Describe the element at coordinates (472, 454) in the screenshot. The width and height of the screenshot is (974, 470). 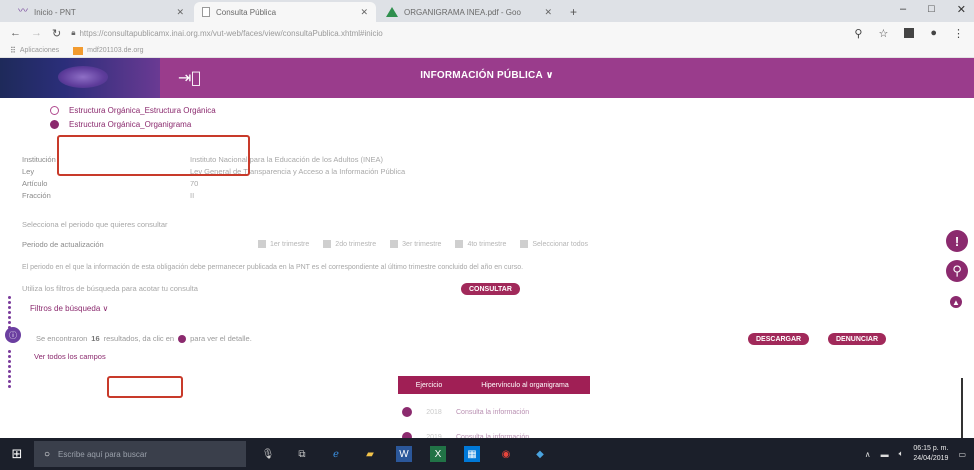
I see `store-icon: ▦` at that location.